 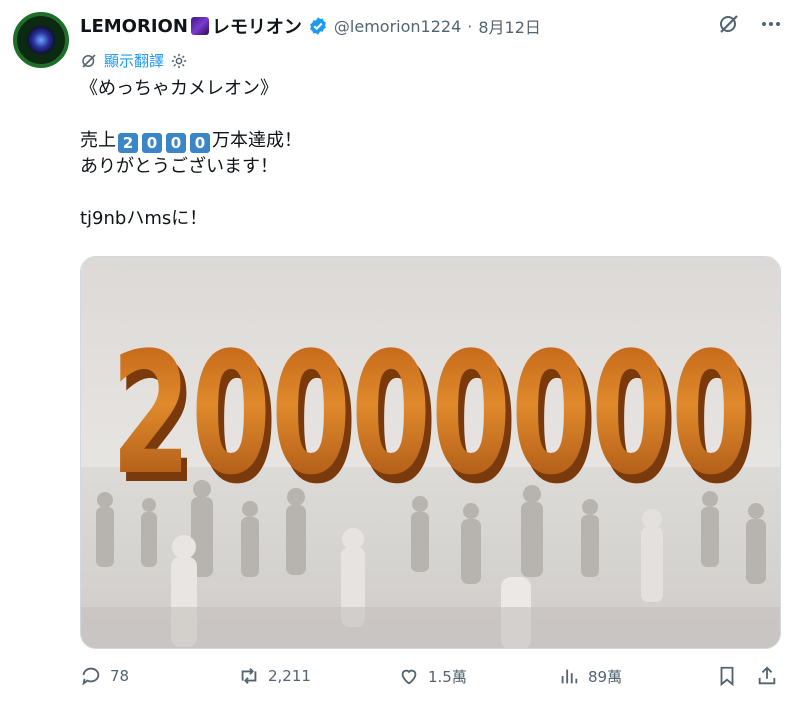 What do you see at coordinates (509, 26) in the screenshot?
I see `post-date: 8月12日` at bounding box center [509, 26].